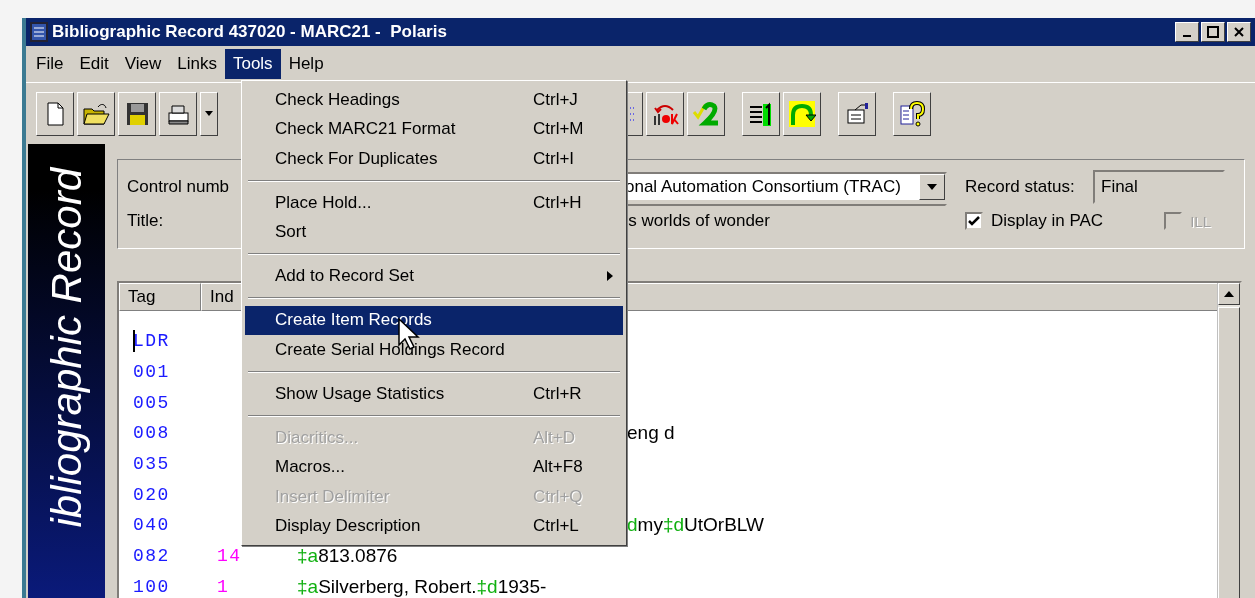 The width and height of the screenshot is (1255, 598). Describe the element at coordinates (434, 526) in the screenshot. I see `menu-item: Display Description Ctrl+L` at that location.